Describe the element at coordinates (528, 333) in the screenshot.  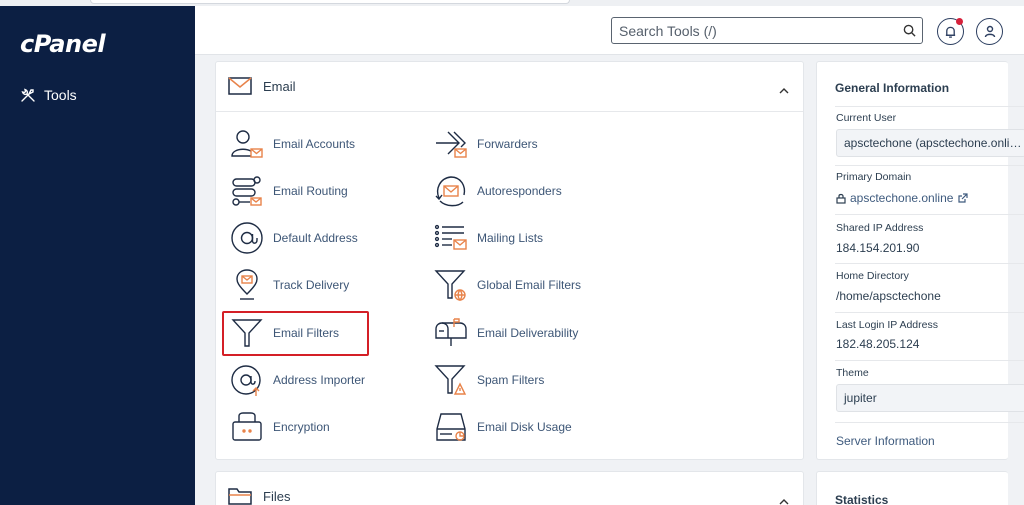
I see `tool-label: Email Deliverability` at that location.